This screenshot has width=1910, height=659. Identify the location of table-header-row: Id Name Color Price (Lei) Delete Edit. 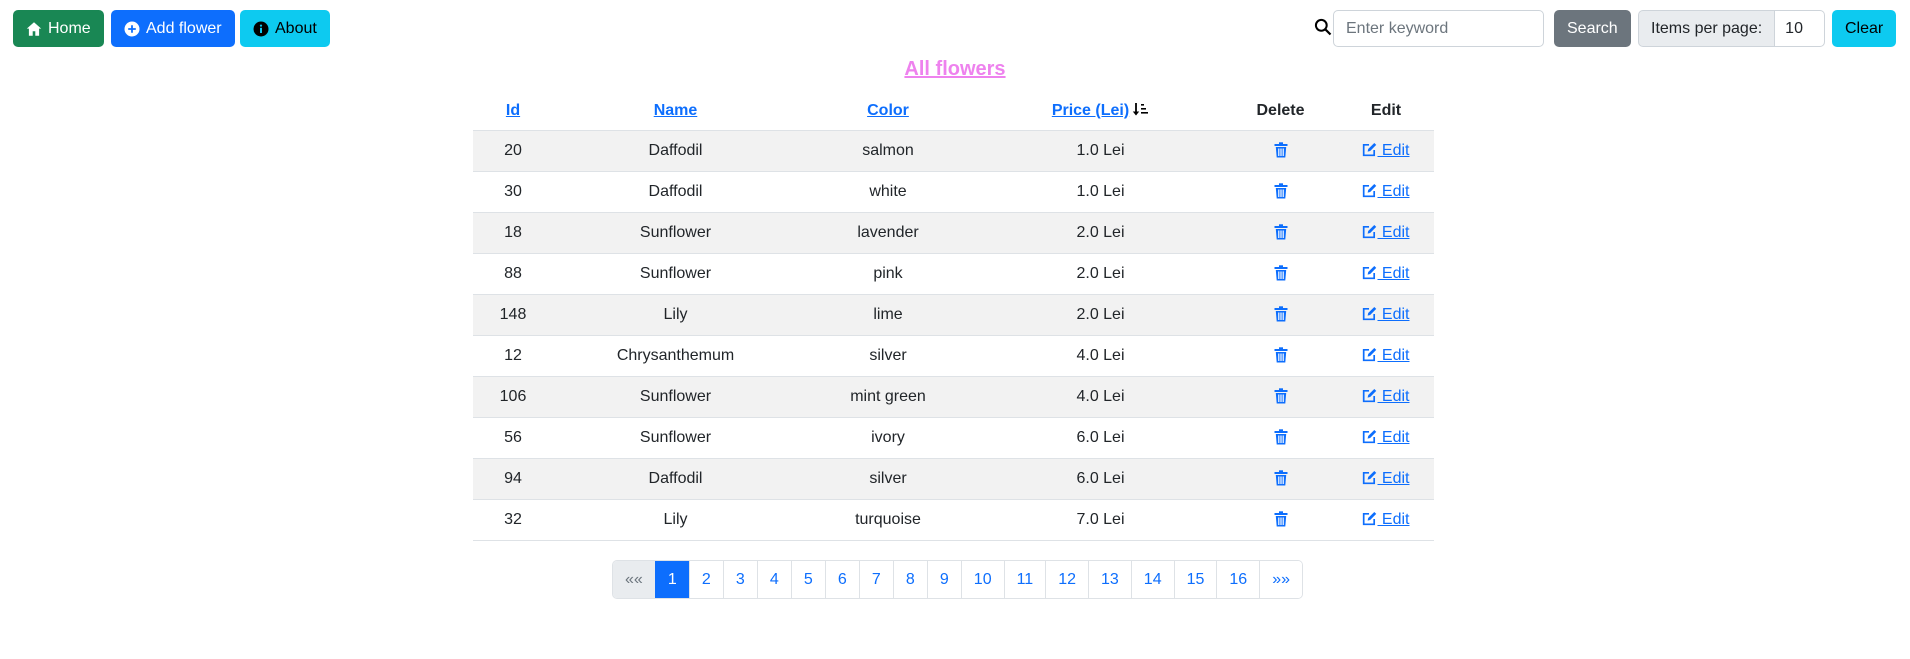
(953, 111).